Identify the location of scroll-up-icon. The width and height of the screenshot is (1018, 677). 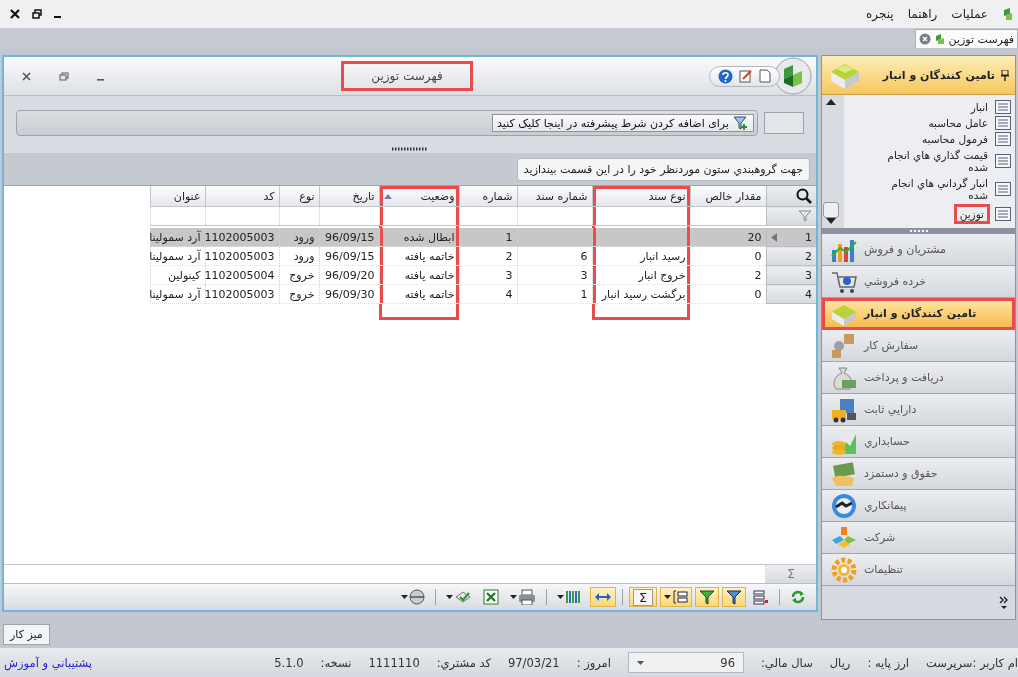
(831, 102).